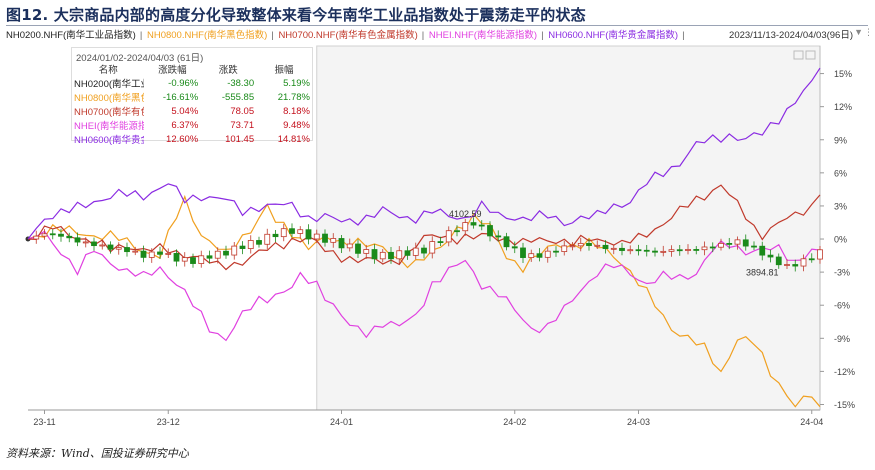 Image resolution: width=875 pixels, height=470 pixels. I want to click on x-tick-label: 23-11, so click(44, 422).